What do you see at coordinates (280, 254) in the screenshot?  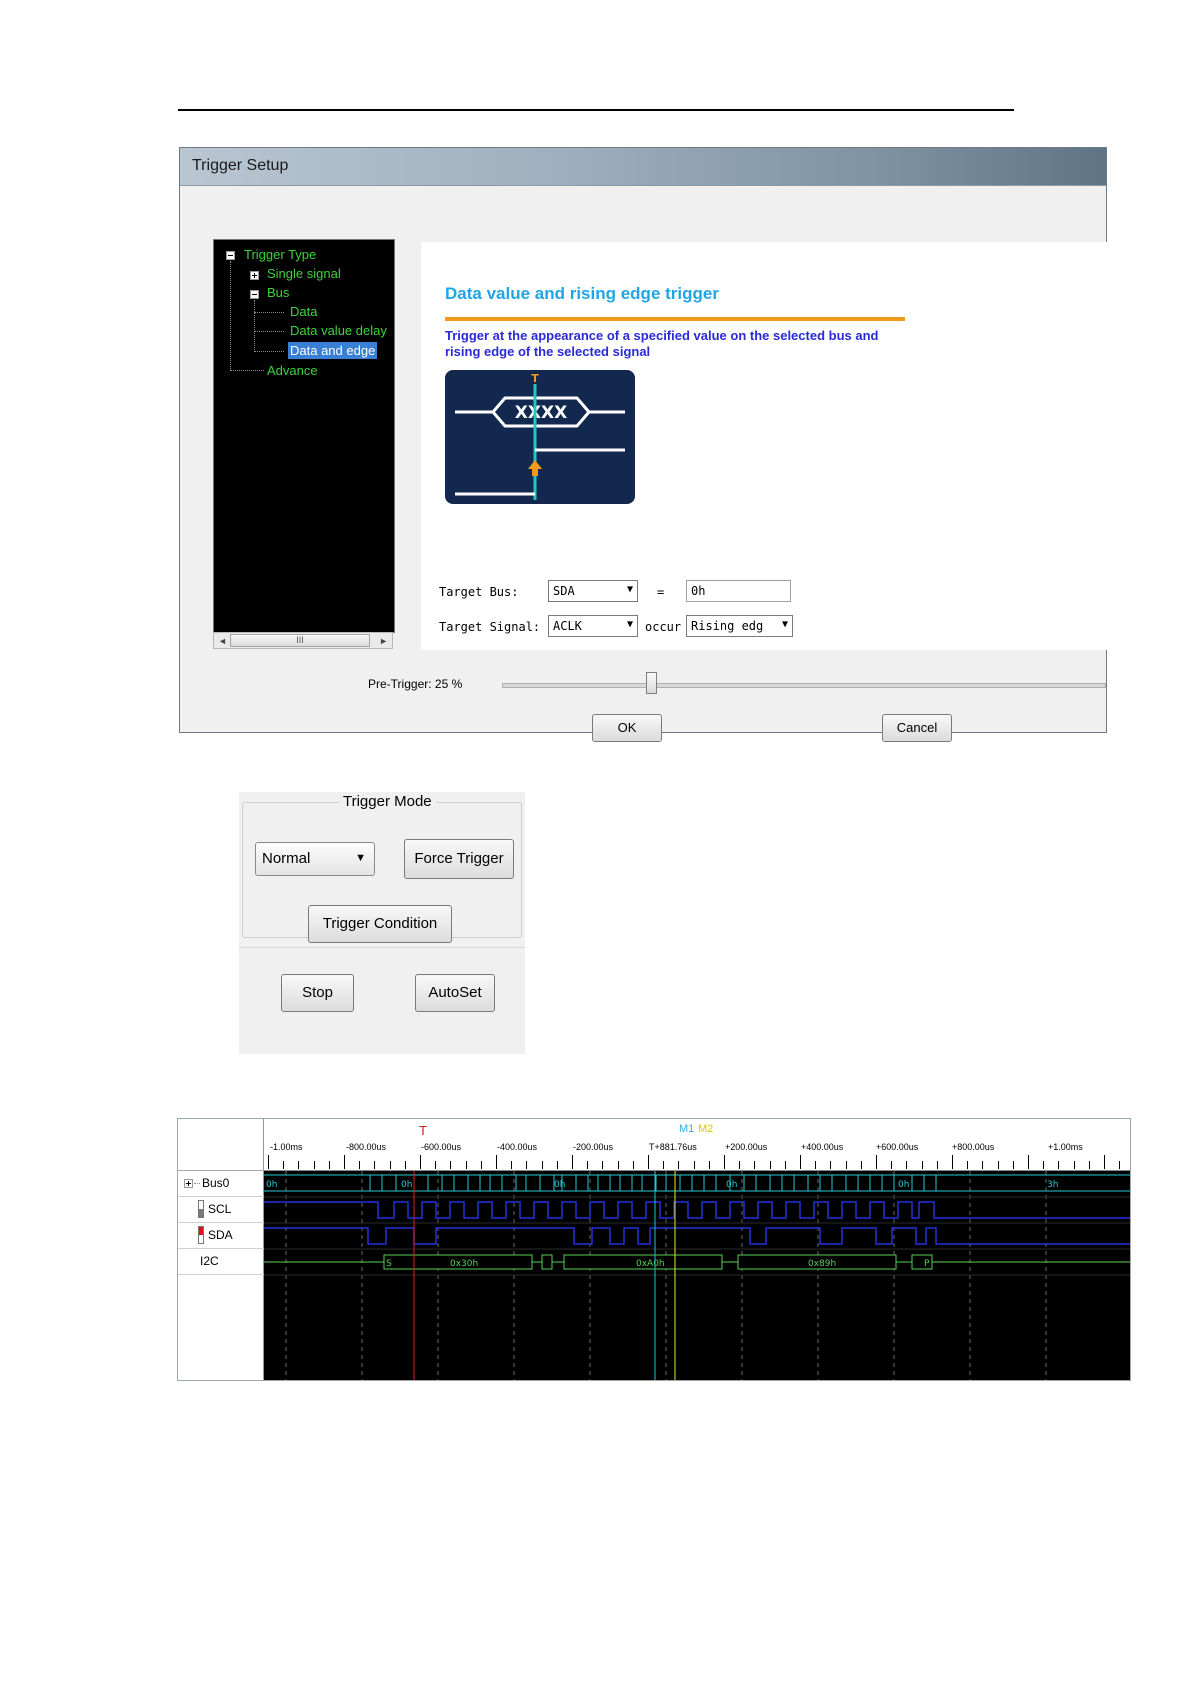 I see `tree-item-trigger-type: Trigger Type` at bounding box center [280, 254].